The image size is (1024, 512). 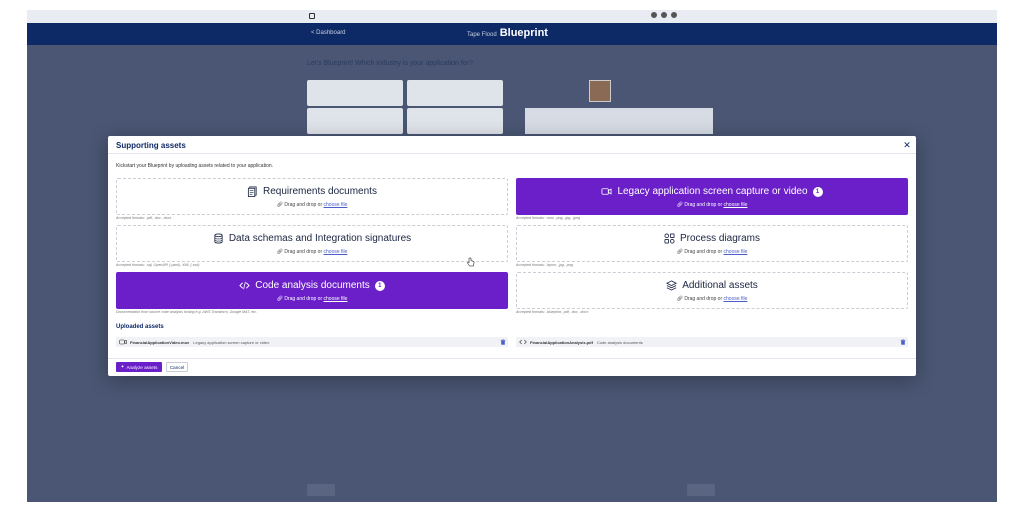 What do you see at coordinates (720, 285) in the screenshot?
I see `tile-title: Additional assets` at bounding box center [720, 285].